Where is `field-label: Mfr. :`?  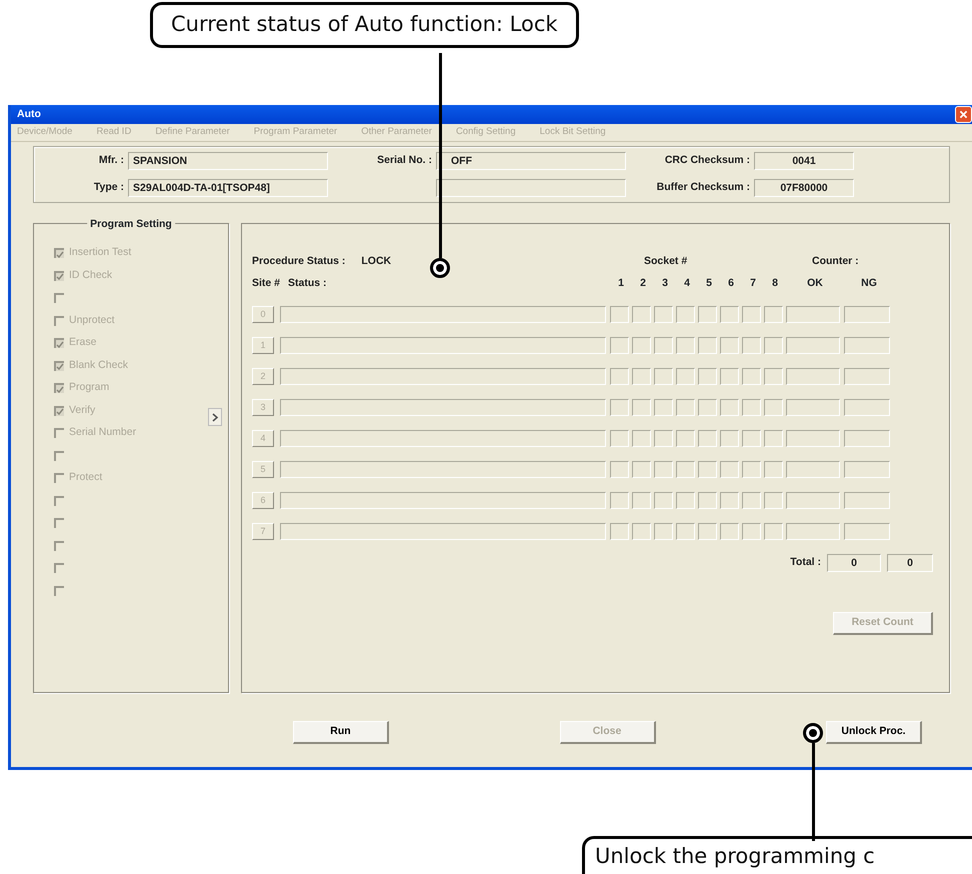
field-label: Mfr. : is located at coordinates (111, 160).